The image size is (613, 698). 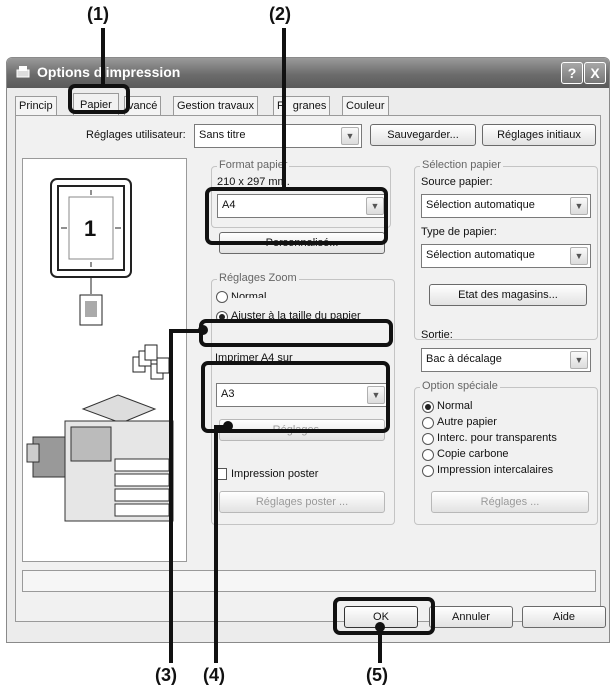 I want to click on leader-line-3-vertical, so click(x=171, y=496).